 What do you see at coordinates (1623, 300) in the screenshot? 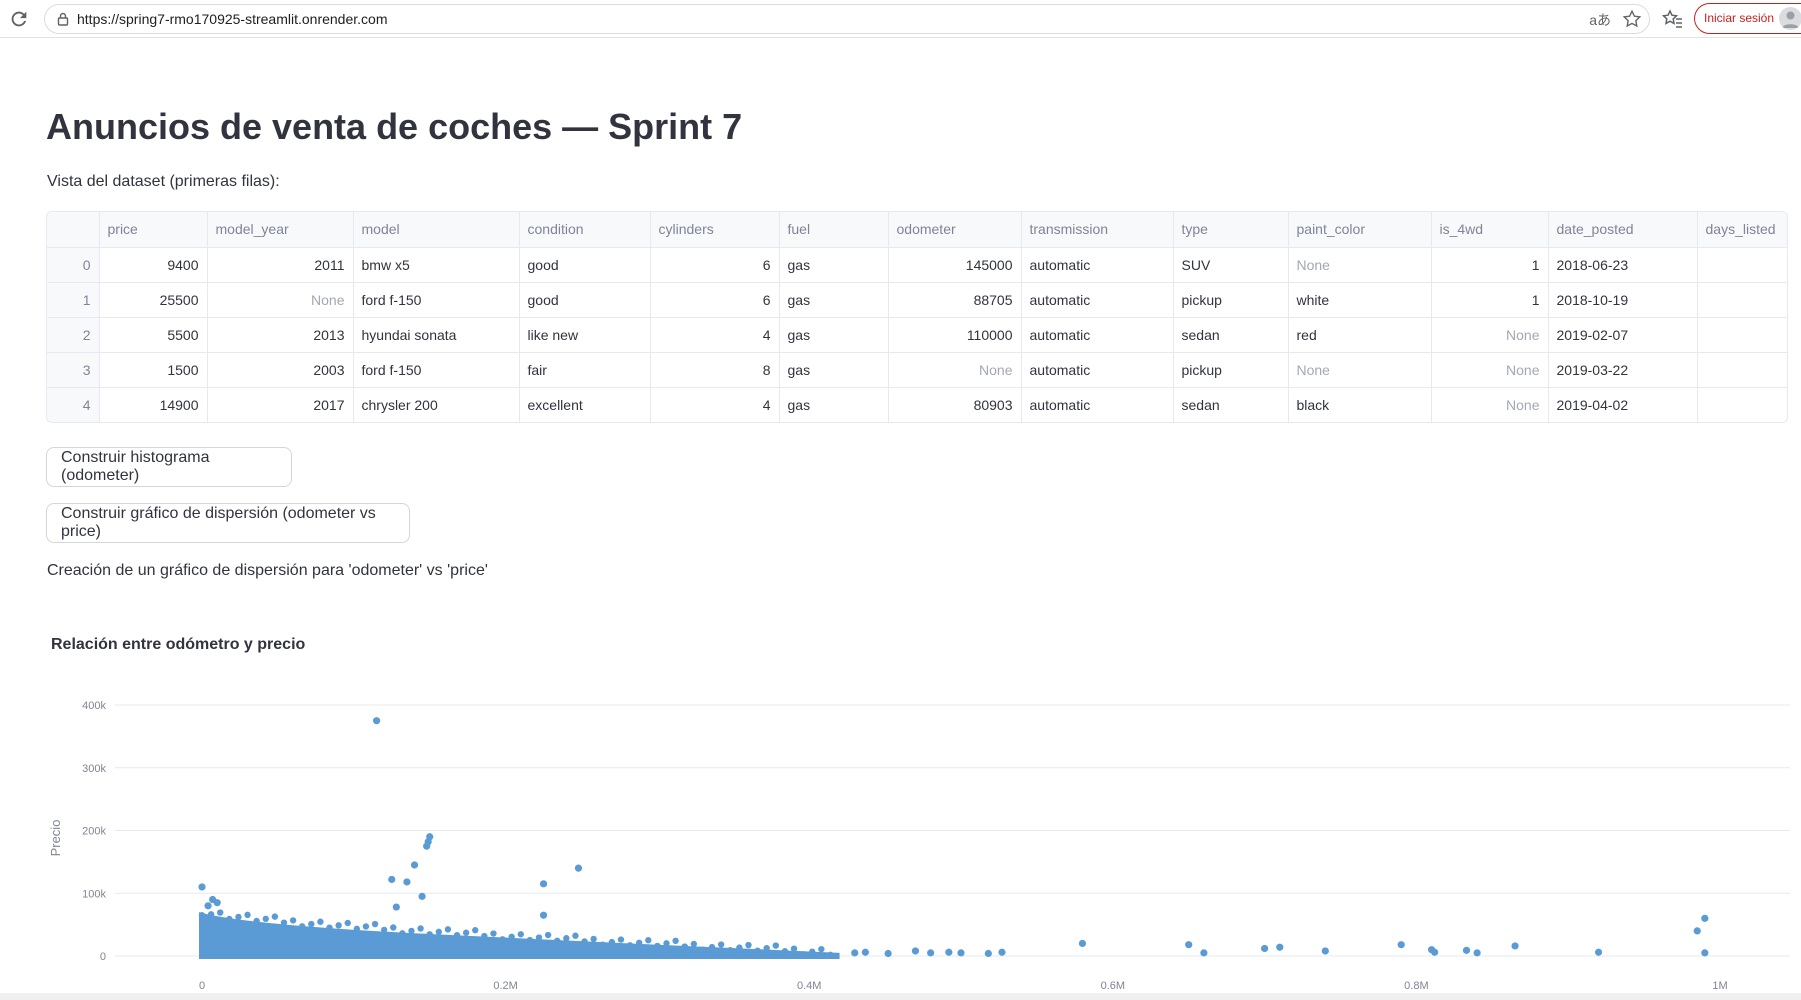
I see `table-cell: 2018-10-19` at bounding box center [1623, 300].